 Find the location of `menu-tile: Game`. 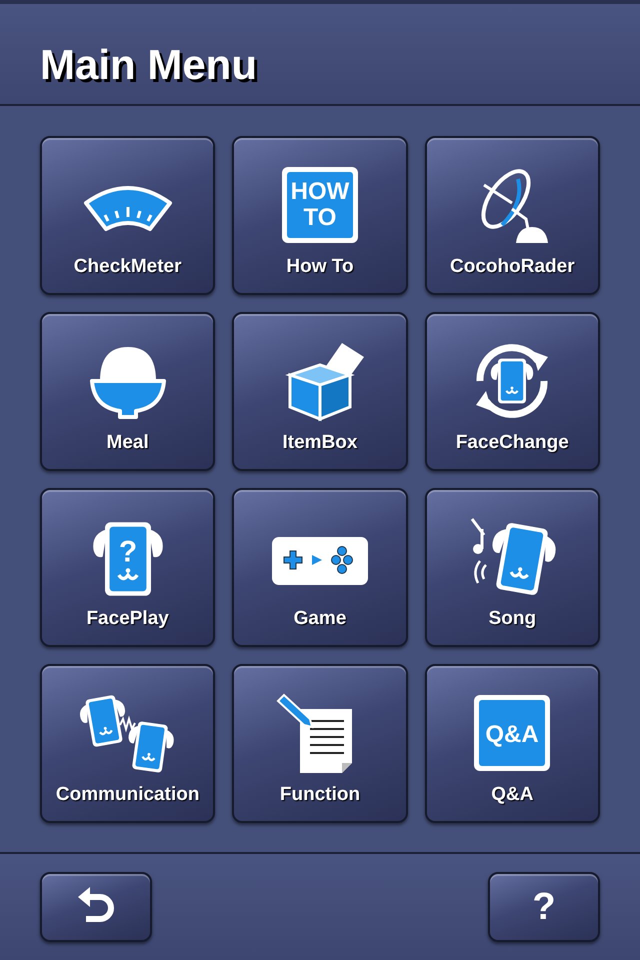

menu-tile: Game is located at coordinates (320, 567).